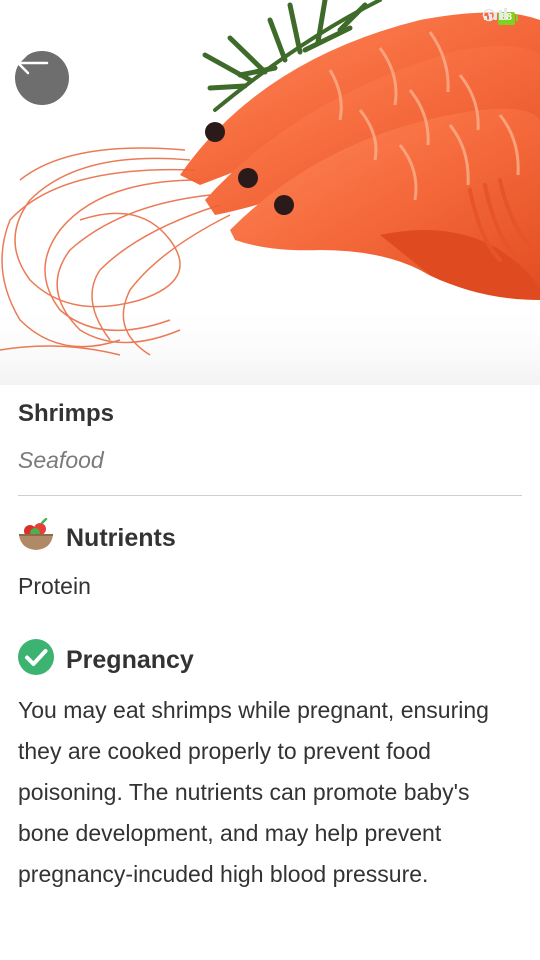 Image resolution: width=540 pixels, height=960 pixels. I want to click on nutrients-heading: Nutrients, so click(121, 537).